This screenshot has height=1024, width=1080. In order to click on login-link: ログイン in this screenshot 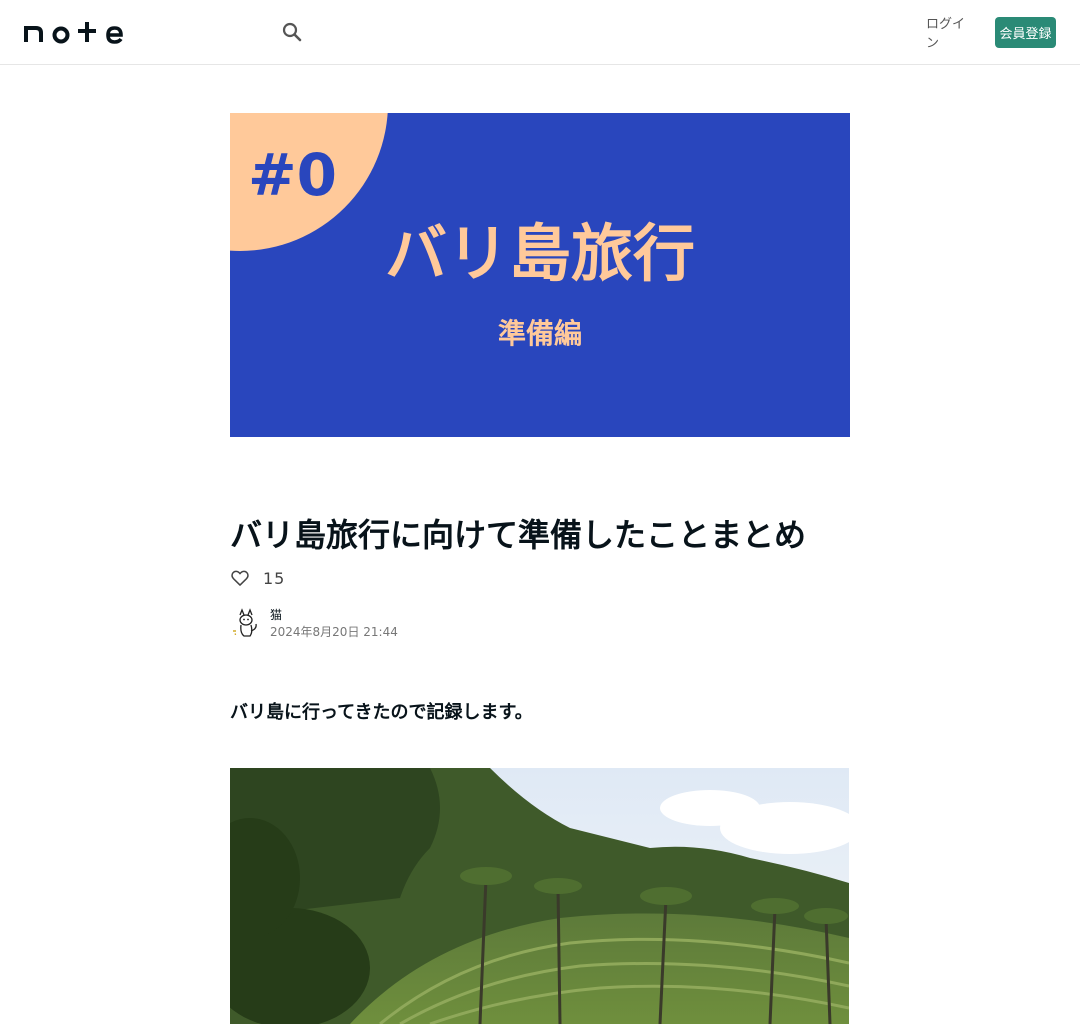, I will do `click(949, 34)`.